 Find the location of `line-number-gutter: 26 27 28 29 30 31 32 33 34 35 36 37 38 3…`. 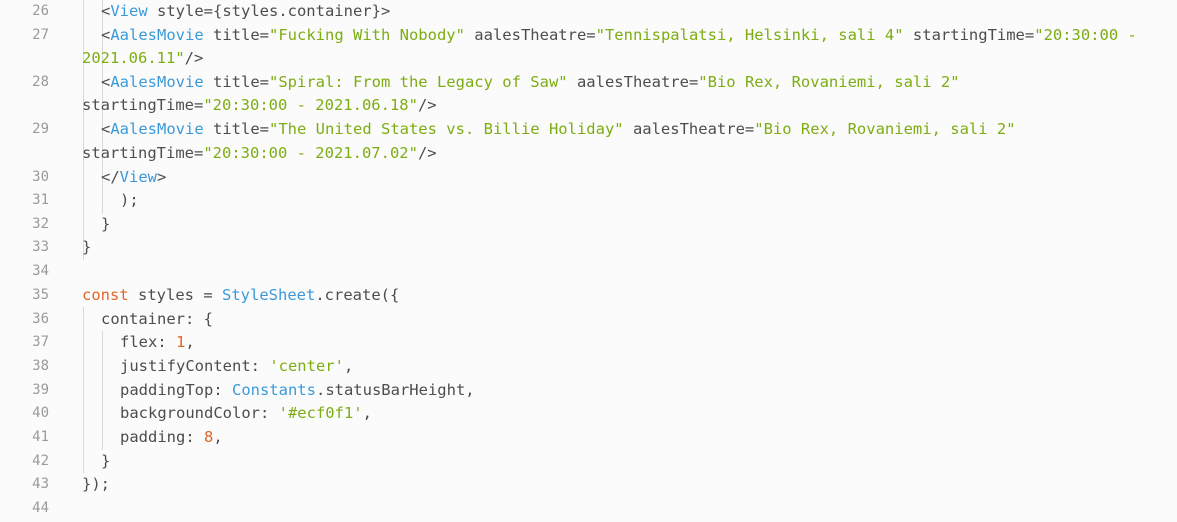

line-number-gutter: 26 27 28 29 30 31 32 33 34 35 36 37 38 3… is located at coordinates (36, 261).